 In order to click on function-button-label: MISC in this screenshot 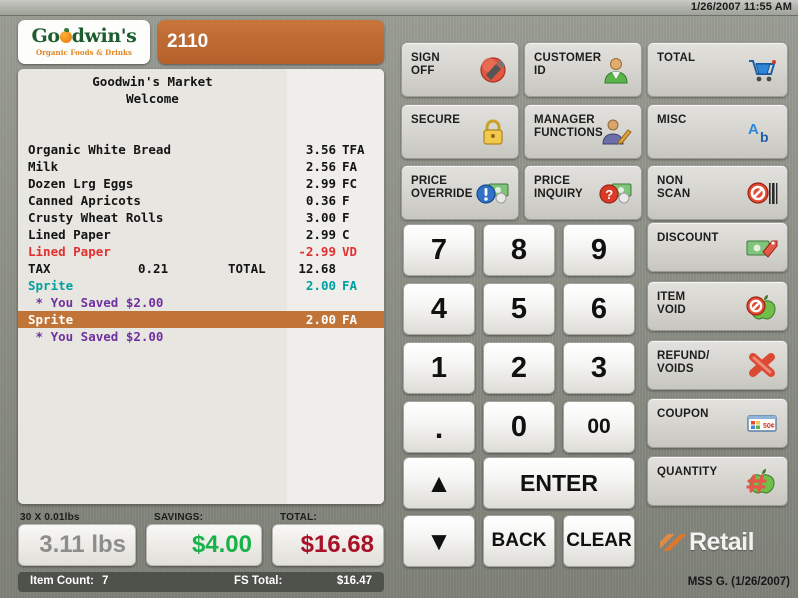, I will do `click(672, 120)`.